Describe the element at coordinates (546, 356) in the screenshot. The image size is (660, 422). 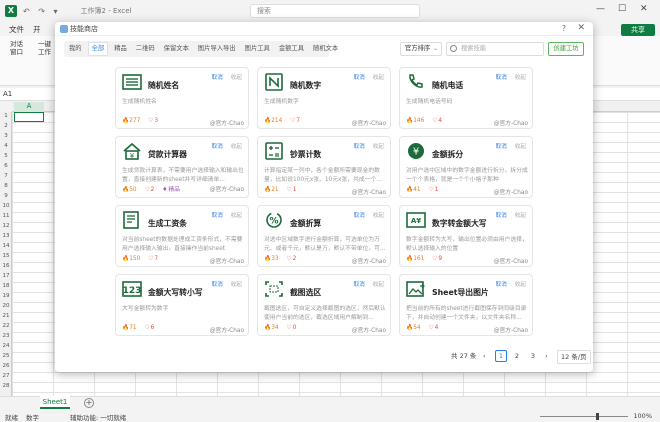
I see `next-page-icon: ›` at that location.